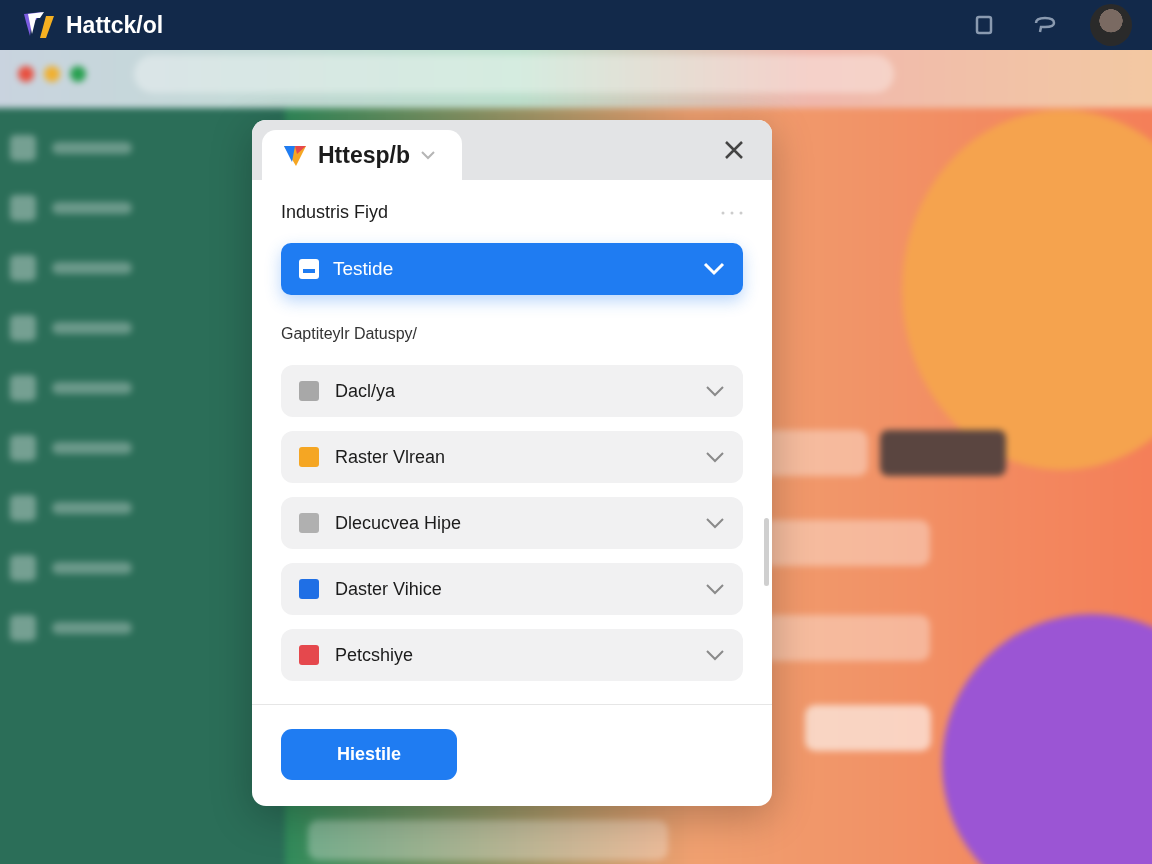  What do you see at coordinates (512, 523) in the screenshot?
I see `dropdown-item: Dlecucvea Hipe` at bounding box center [512, 523].